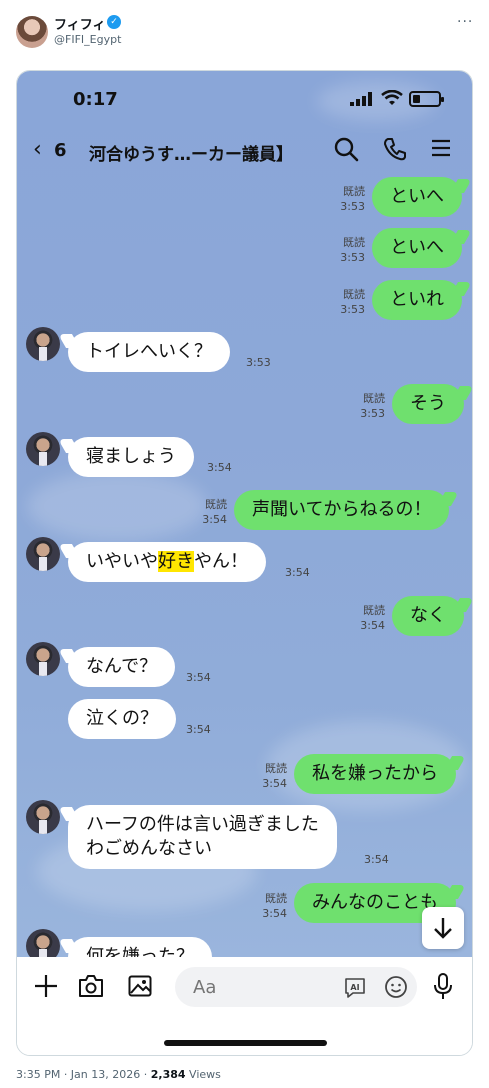 This screenshot has height=1088, width=489. What do you see at coordinates (396, 987) in the screenshot?
I see `emoji-icon` at bounding box center [396, 987].